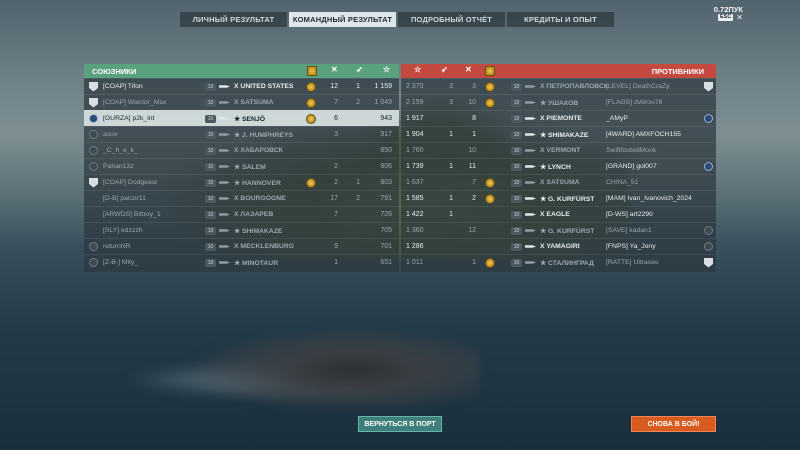 This screenshot has width=800, height=450. Describe the element at coordinates (739, 18) in the screenshot. I see `close-icon: ✕` at that location.